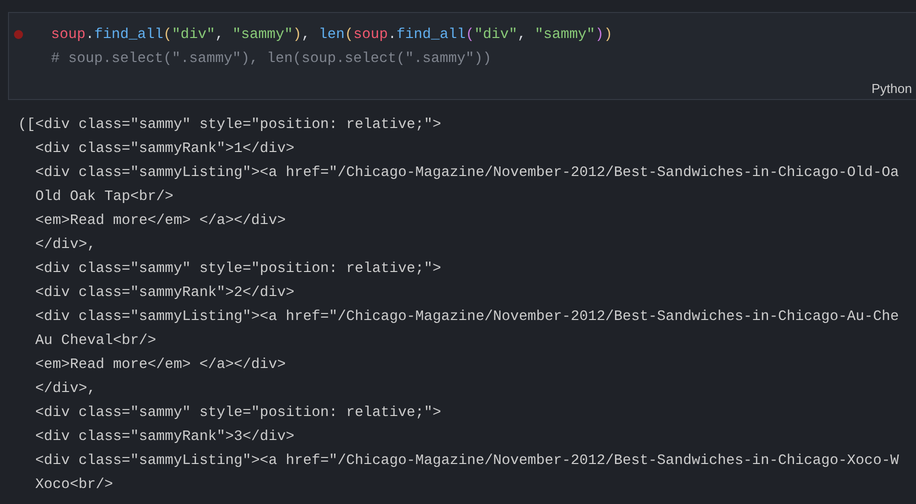  What do you see at coordinates (466, 461) in the screenshot?
I see `output-line: <div class="sammyListing"><a href="/Chicago-Magazine/November-2012/Best-Sandwiches-in-Chicago-Xoco-W` at bounding box center [466, 461].